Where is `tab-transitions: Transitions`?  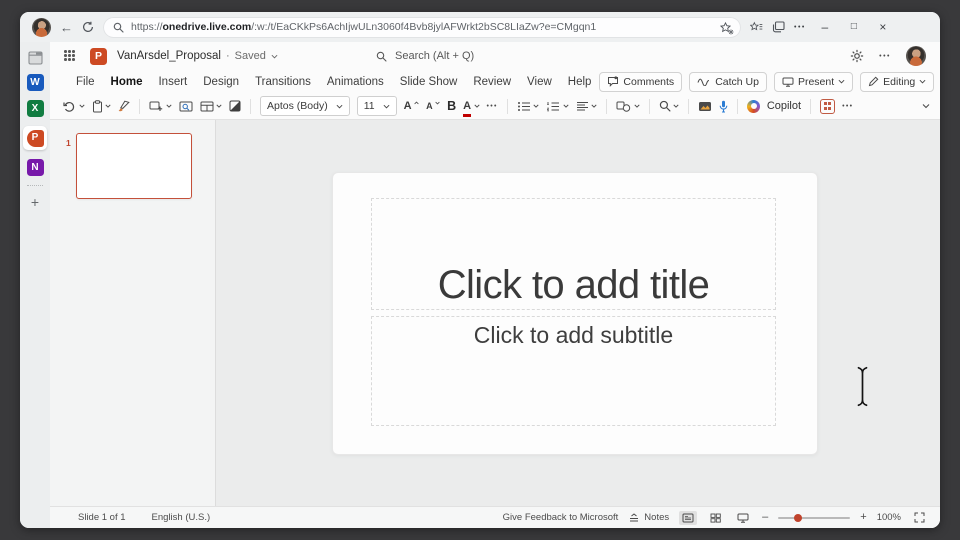 tab-transitions: Transitions is located at coordinates (283, 82).